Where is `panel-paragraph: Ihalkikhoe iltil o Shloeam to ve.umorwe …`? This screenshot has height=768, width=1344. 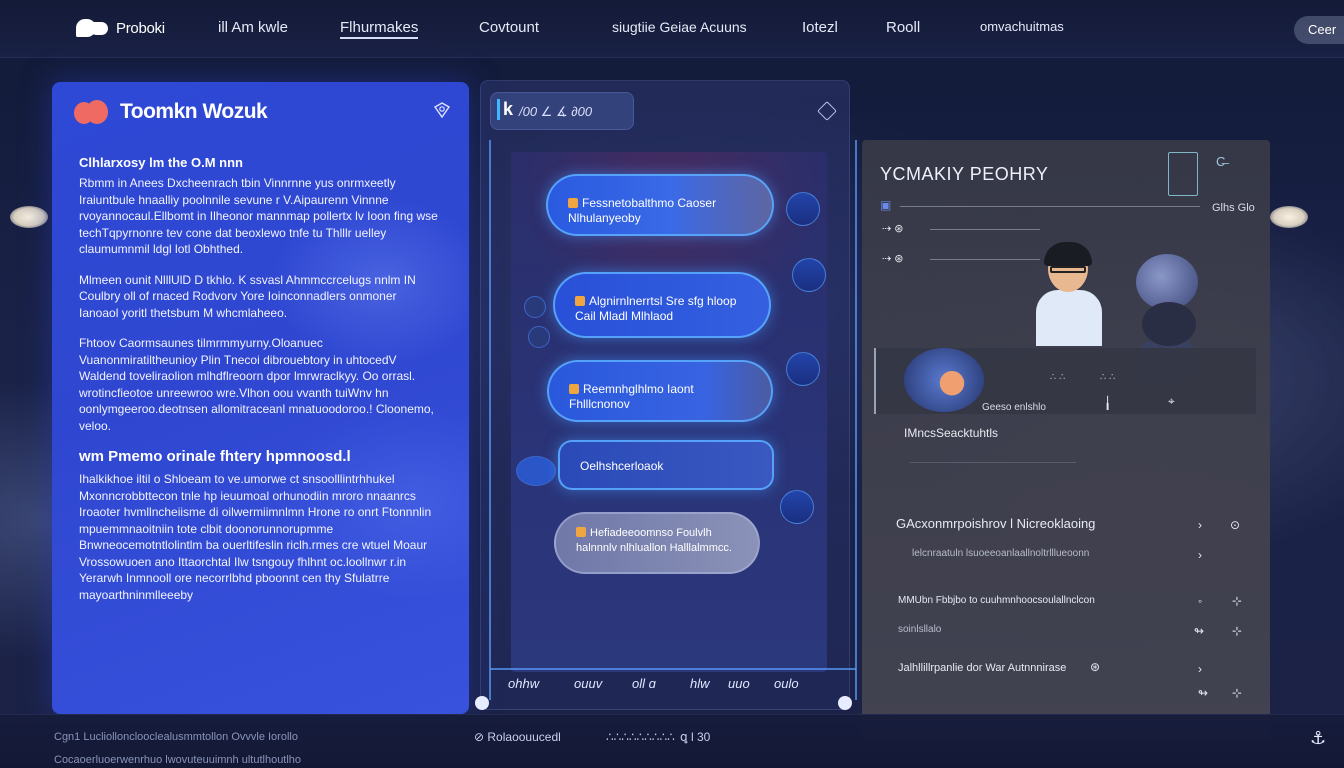
panel-paragraph: Ihalkikhoe iltil o Shloeam to ve.umorwe … is located at coordinates (255, 537).